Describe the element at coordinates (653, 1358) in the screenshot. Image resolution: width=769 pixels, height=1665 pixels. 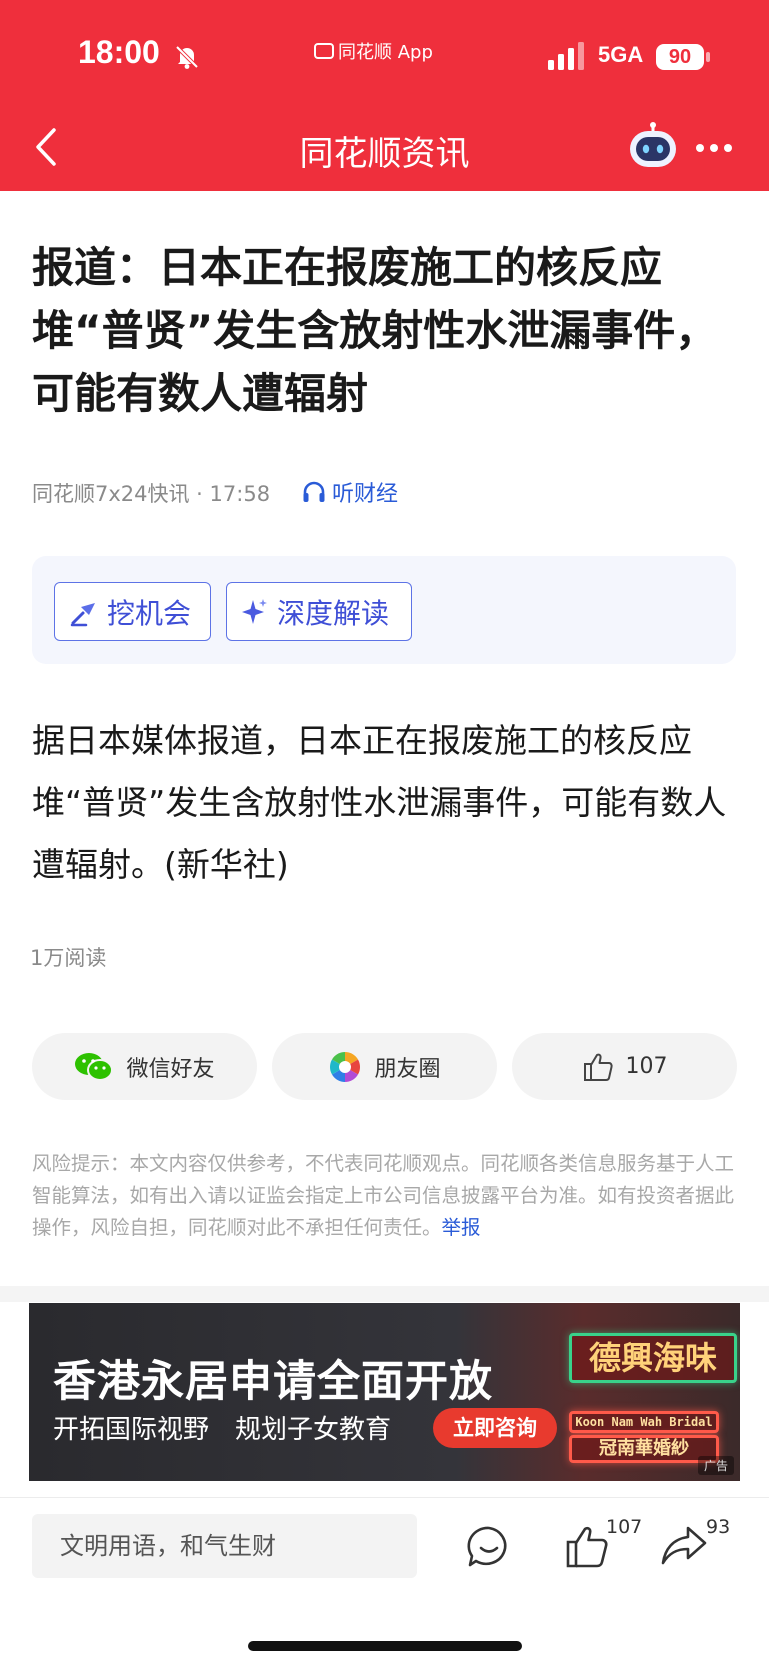
I see `neon-sign-seafood: 德興海味` at that location.